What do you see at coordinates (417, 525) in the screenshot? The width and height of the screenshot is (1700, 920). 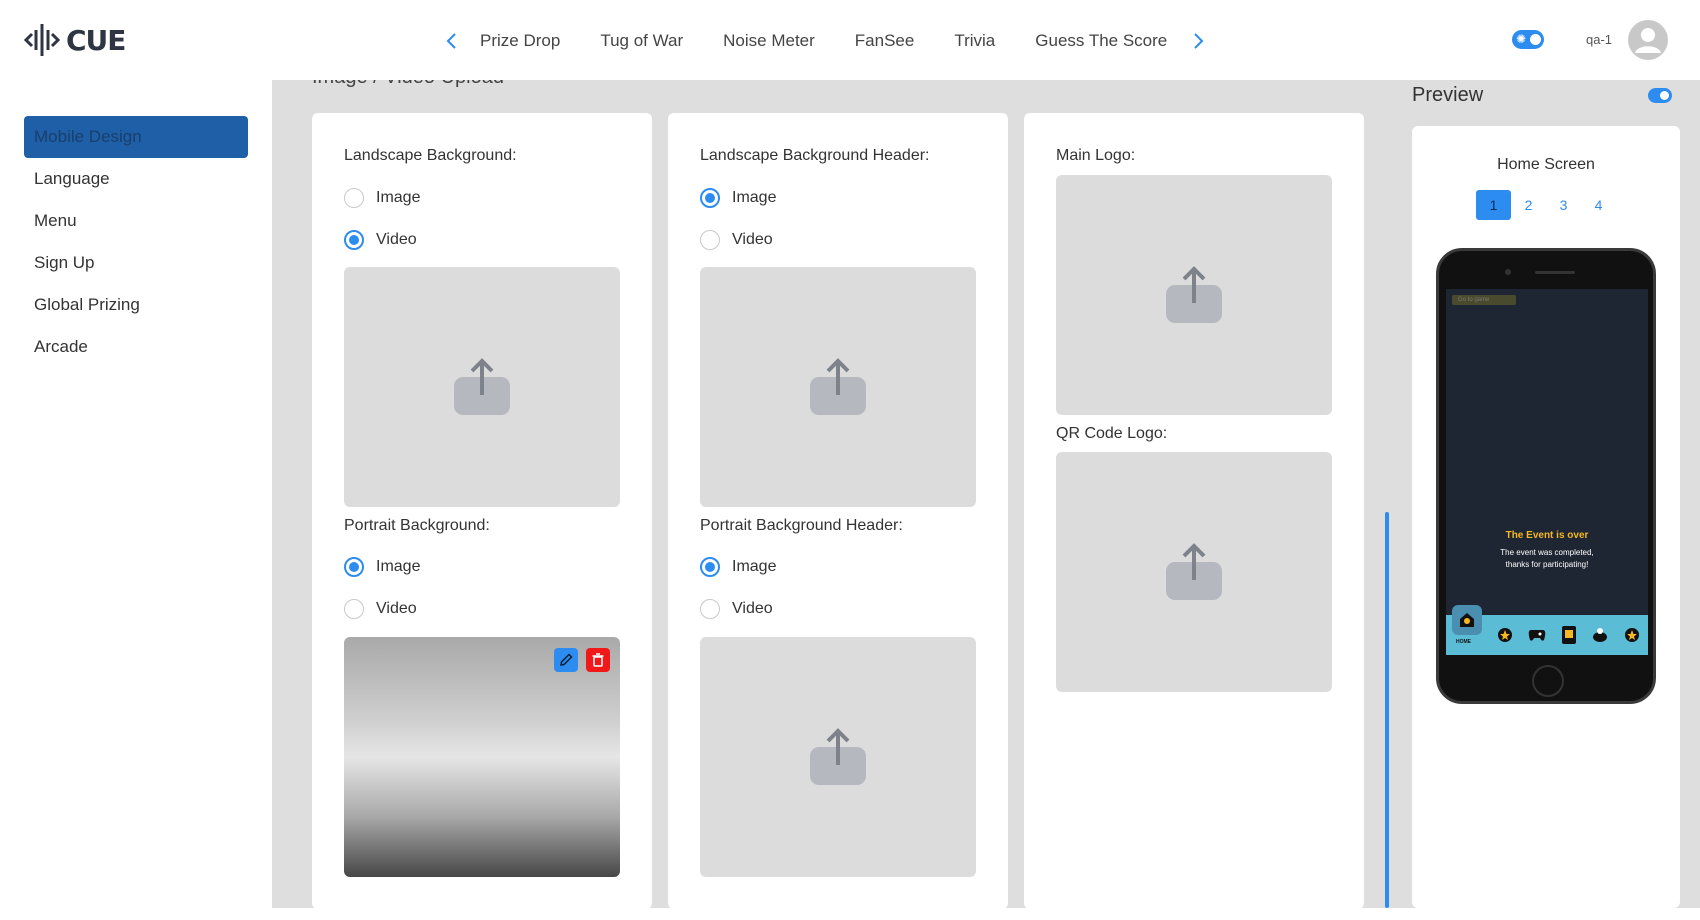 I see `portrait-background-label: Portrait Background:` at bounding box center [417, 525].